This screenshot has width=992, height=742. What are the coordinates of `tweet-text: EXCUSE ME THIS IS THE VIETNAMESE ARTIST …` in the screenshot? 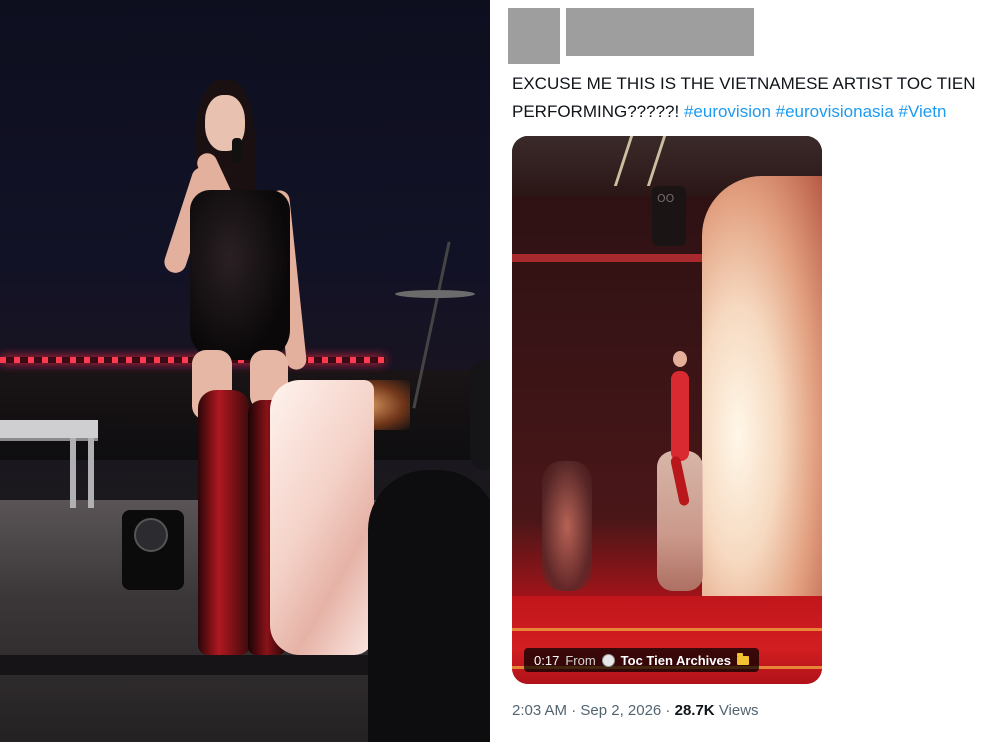 It's located at (752, 98).